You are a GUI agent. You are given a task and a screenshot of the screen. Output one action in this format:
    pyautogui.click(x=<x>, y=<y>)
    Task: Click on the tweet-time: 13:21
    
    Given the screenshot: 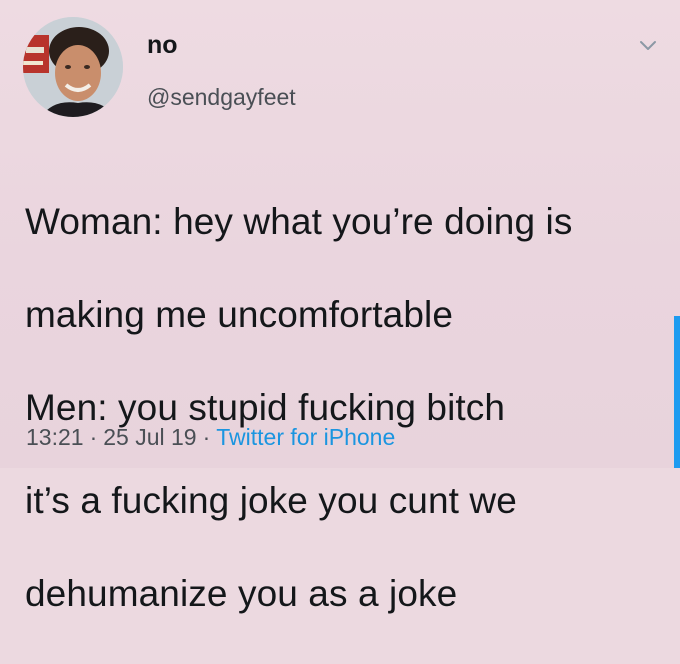 What is the action you would take?
    pyautogui.click(x=55, y=437)
    